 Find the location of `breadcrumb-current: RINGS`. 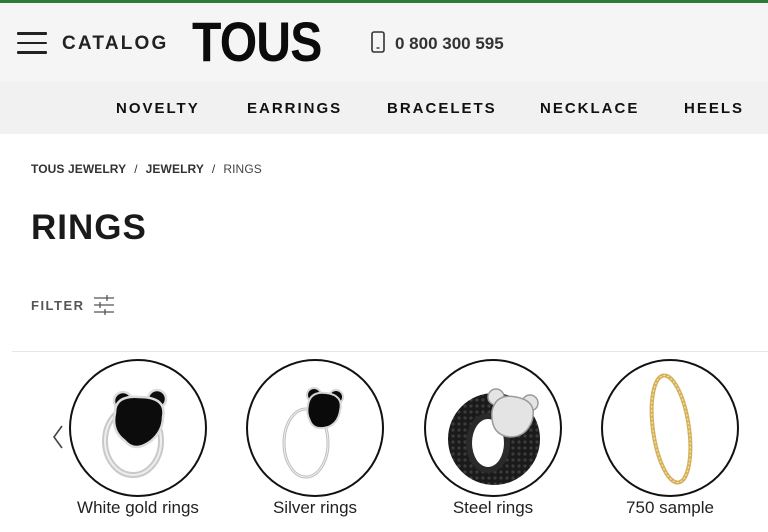

breadcrumb-current: RINGS is located at coordinates (242, 169).